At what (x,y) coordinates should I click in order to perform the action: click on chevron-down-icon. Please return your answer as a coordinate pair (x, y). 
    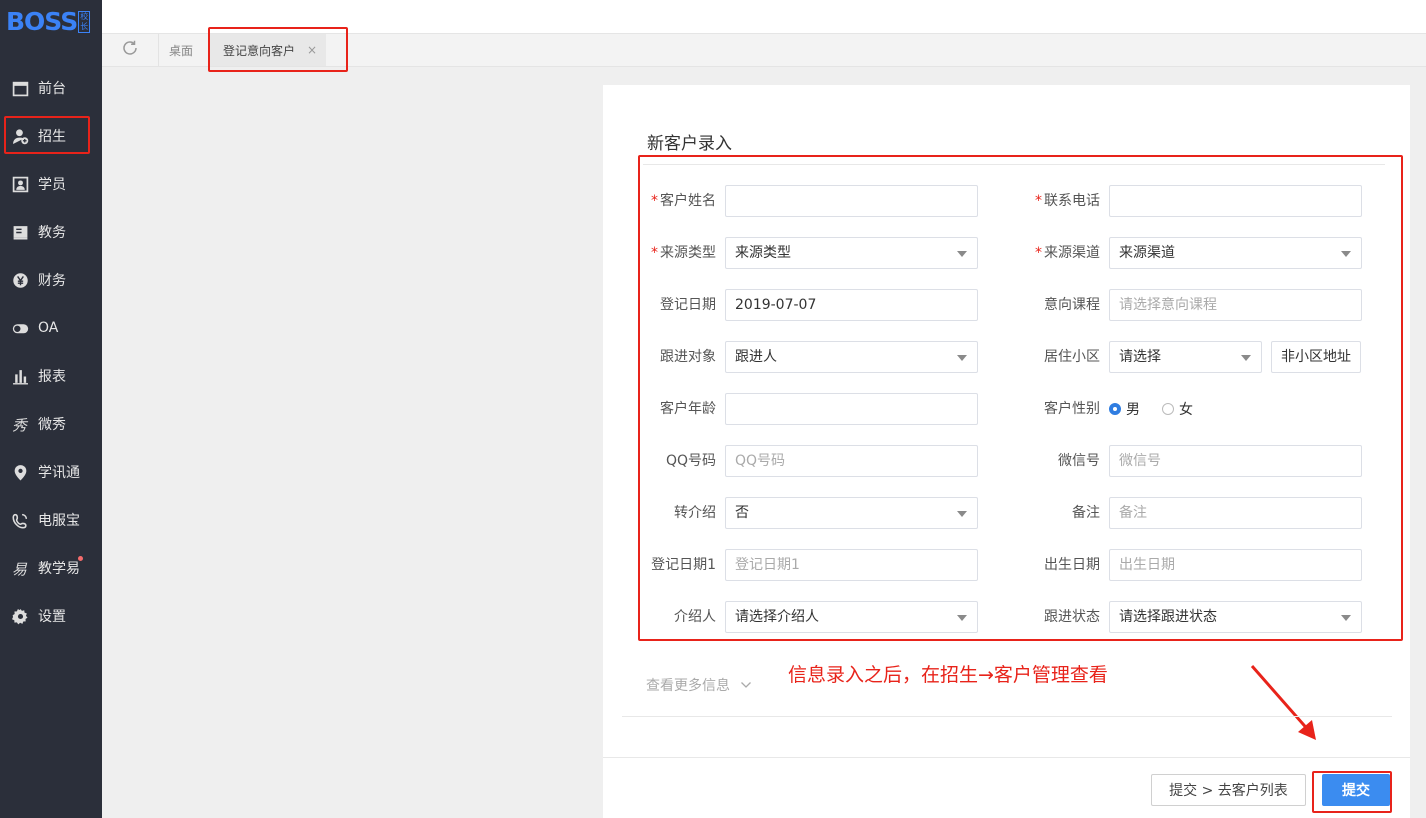
    Looking at the image, I should click on (746, 685).